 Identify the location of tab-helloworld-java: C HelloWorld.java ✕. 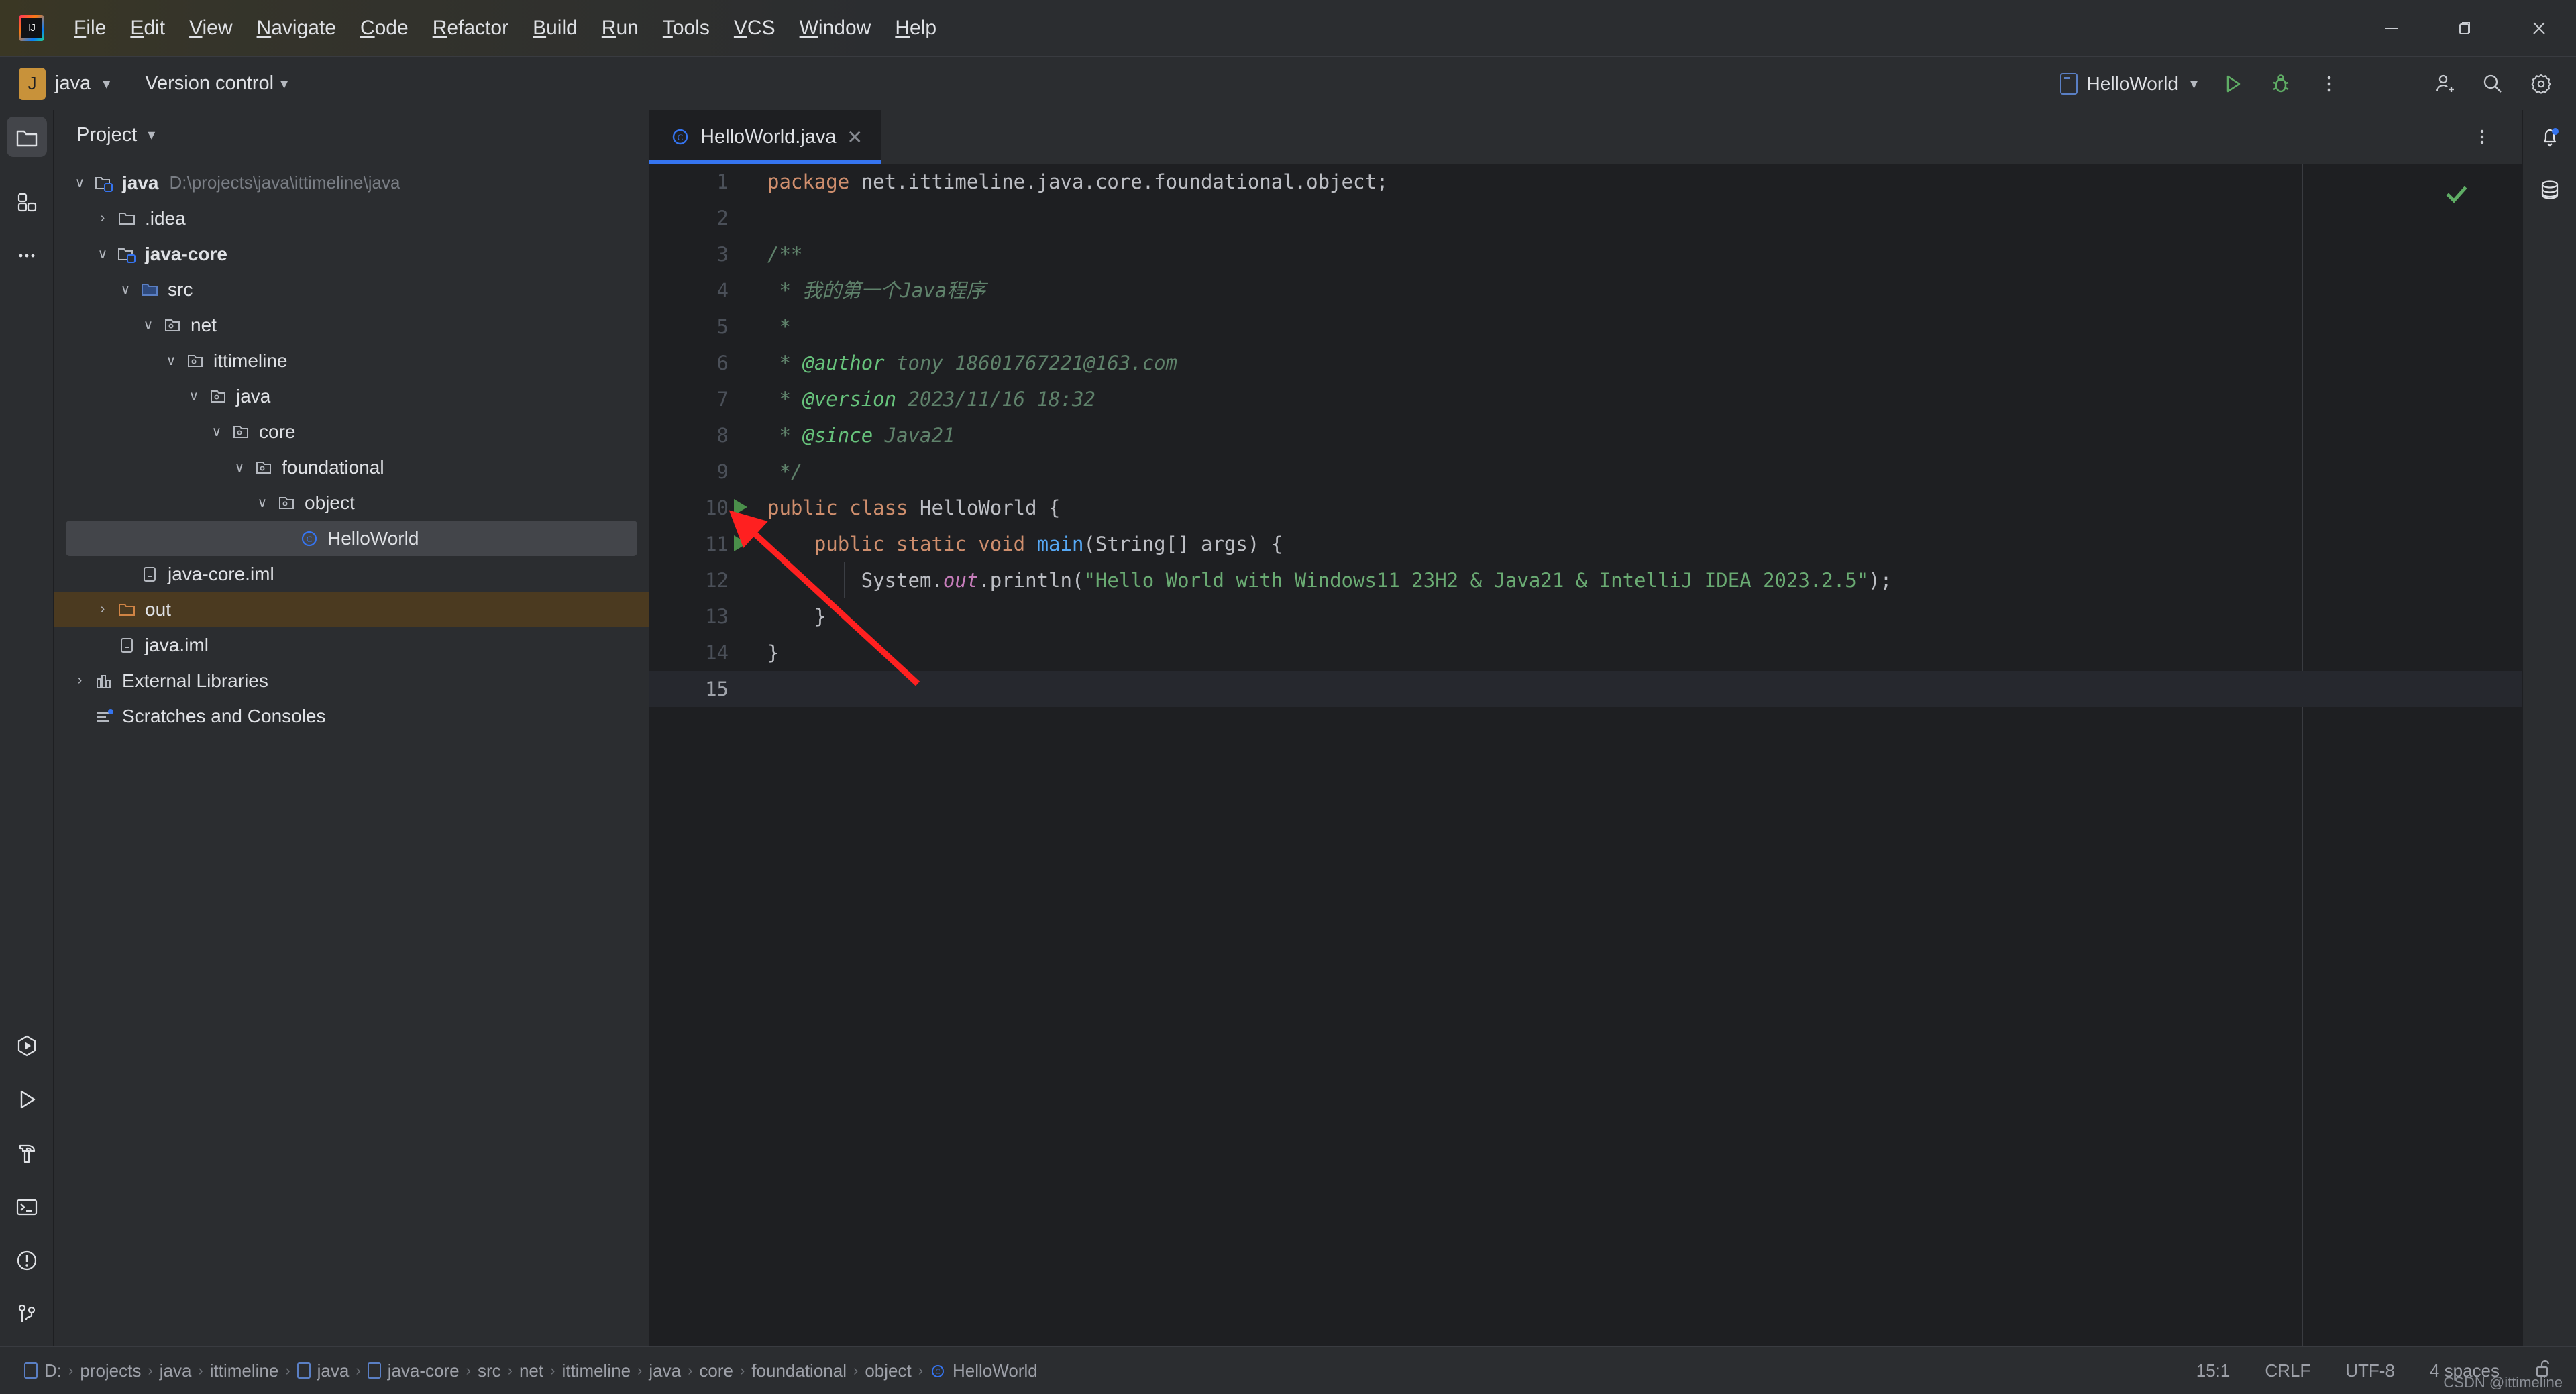
(765, 137).